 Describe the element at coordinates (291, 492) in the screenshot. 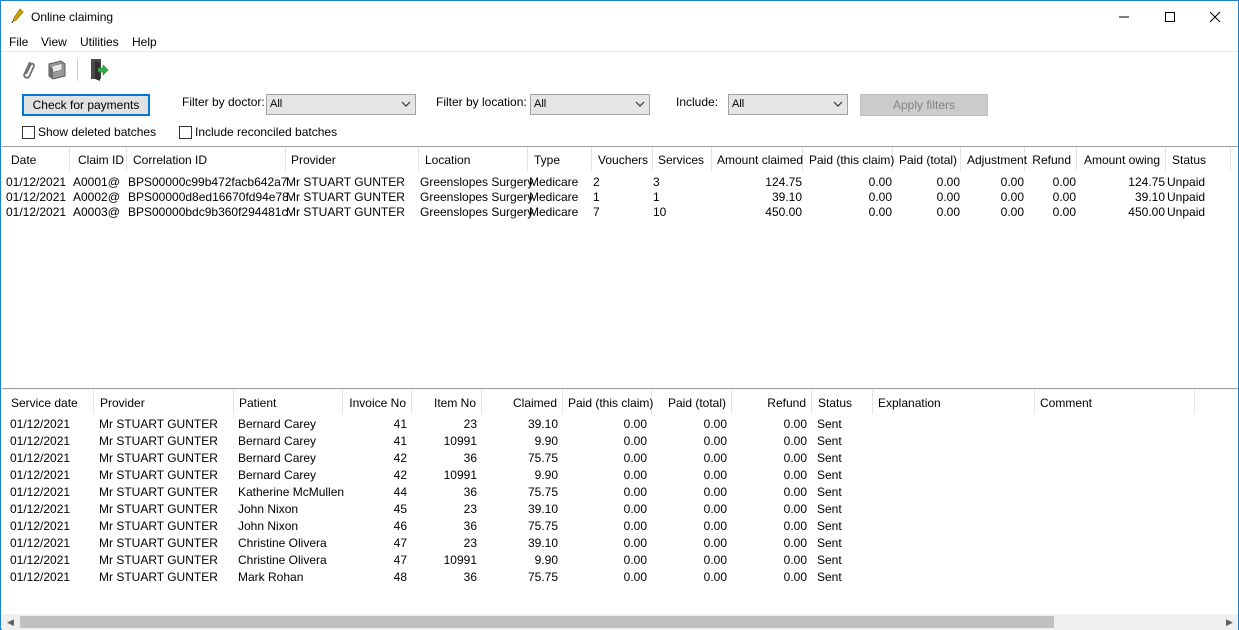

I see `cell-patient: Katherine McMullen` at that location.